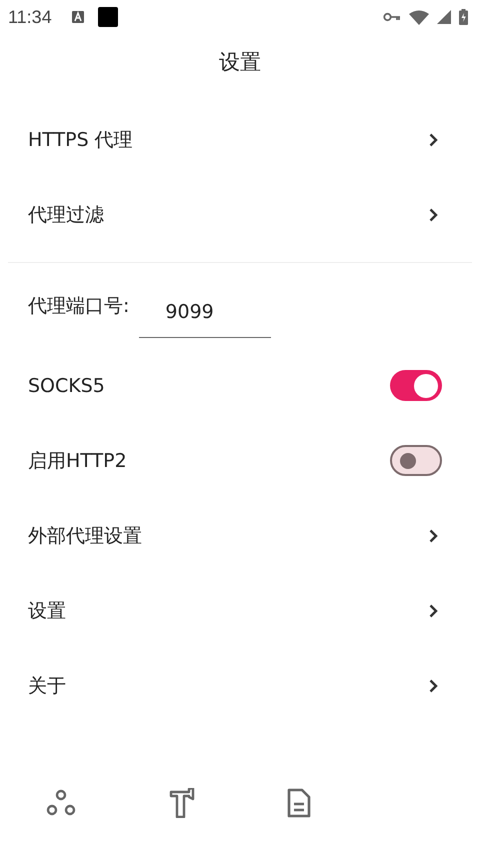 Image resolution: width=480 pixels, height=853 pixels. Describe the element at coordinates (240, 535) in the screenshot. I see `settings-item: 外部代理设置` at that location.